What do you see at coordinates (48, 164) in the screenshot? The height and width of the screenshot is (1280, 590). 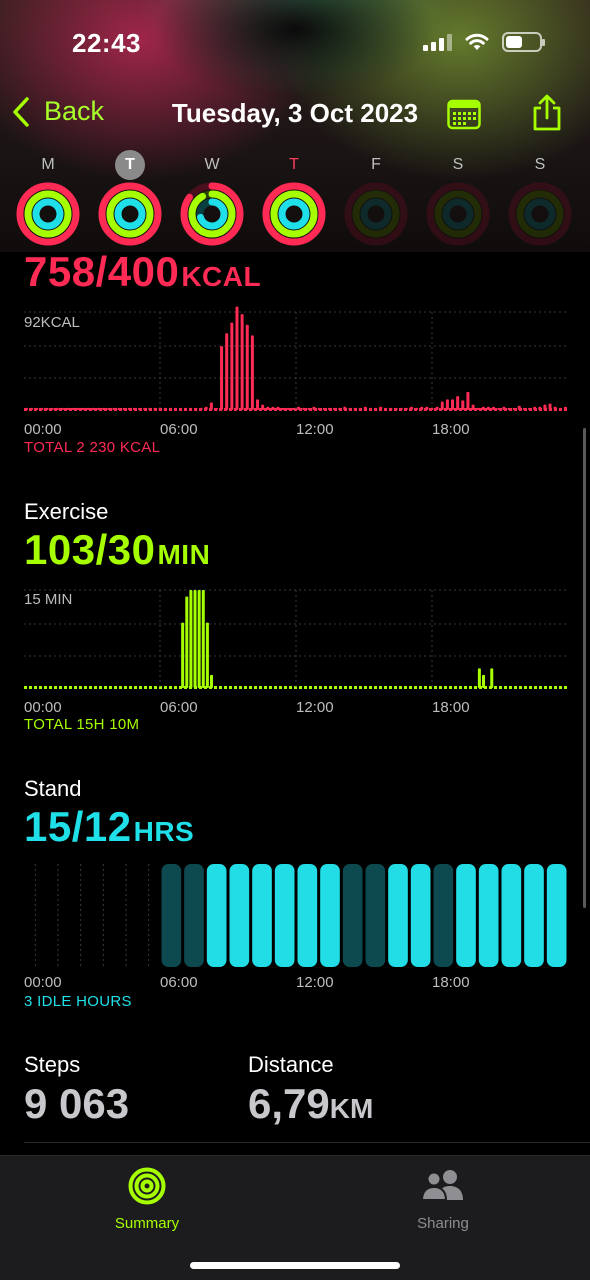 I see `weekday-0: M` at bounding box center [48, 164].